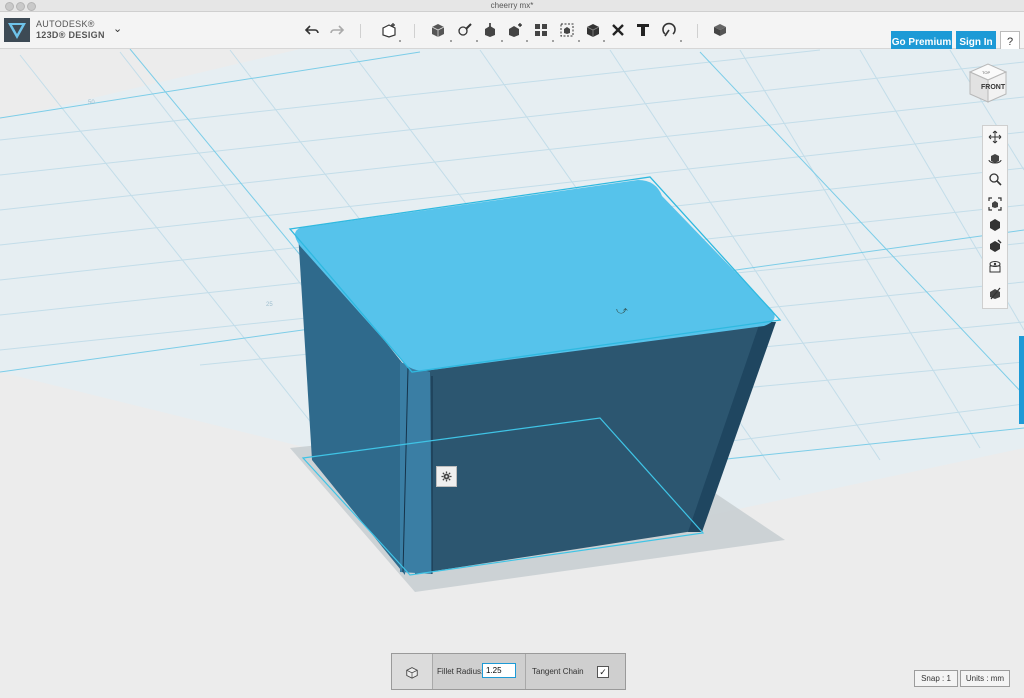 The image size is (1024, 698). What do you see at coordinates (995, 204) in the screenshot?
I see `fit-icon` at bounding box center [995, 204].